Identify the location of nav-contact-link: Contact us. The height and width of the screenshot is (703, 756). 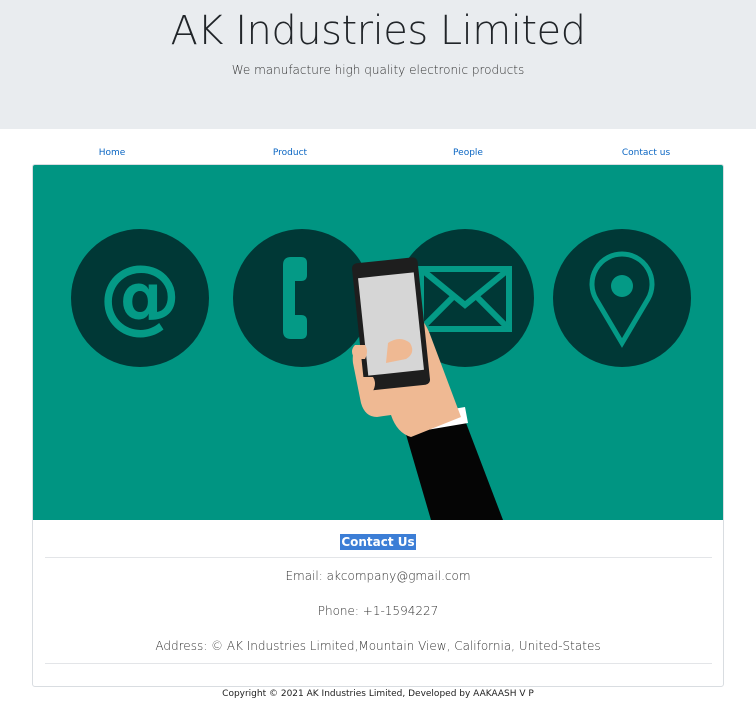
(646, 153).